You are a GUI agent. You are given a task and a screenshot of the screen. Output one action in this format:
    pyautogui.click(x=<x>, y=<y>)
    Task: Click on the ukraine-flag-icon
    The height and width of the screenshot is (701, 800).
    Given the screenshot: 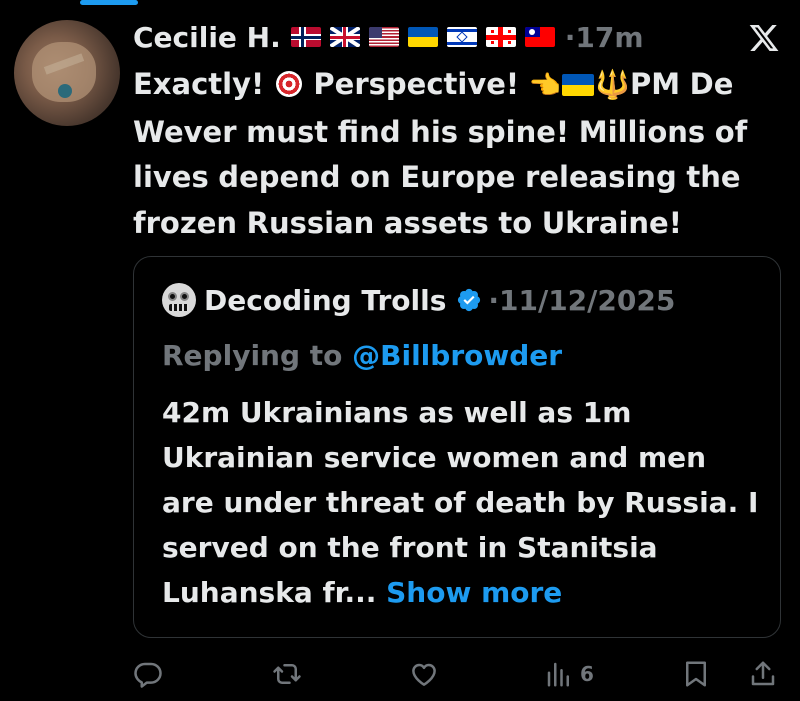 What is the action you would take?
    pyautogui.click(x=422, y=37)
    